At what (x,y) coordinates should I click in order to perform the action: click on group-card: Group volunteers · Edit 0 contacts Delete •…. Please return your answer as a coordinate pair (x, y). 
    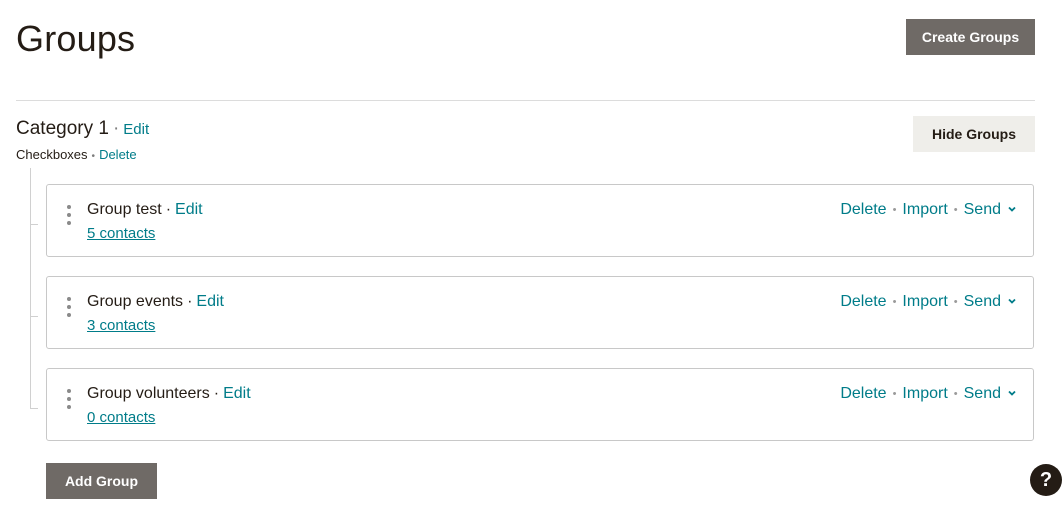
    Looking at the image, I should click on (540, 404).